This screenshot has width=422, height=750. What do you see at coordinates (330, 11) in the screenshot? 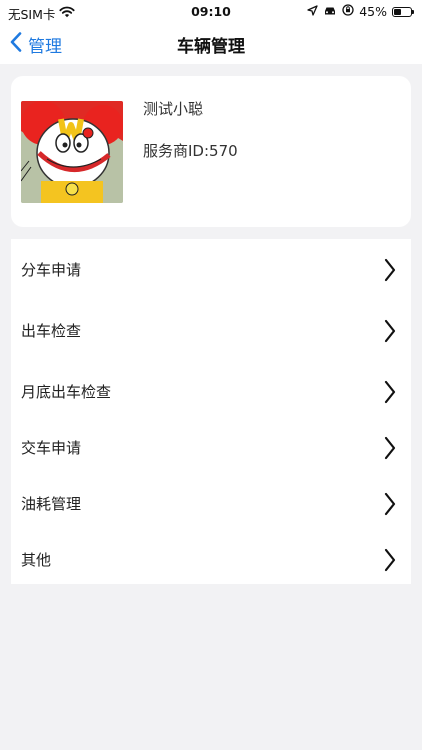
I see `car-icon` at bounding box center [330, 11].